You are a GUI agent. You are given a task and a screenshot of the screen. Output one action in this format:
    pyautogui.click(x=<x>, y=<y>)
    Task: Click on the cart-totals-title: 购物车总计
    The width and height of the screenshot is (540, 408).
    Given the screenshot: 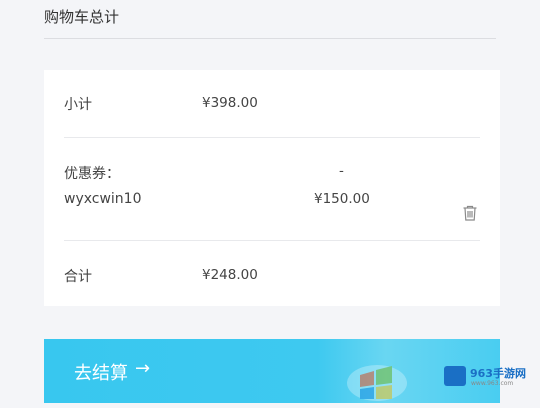 What is the action you would take?
    pyautogui.click(x=82, y=17)
    